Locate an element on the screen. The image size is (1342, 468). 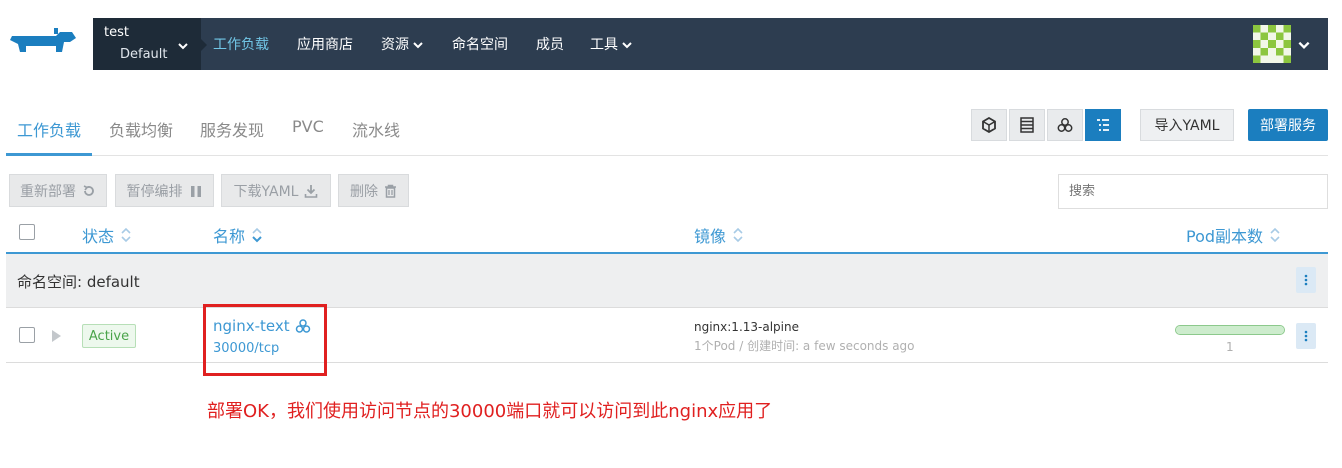
nav-tools: 工具 is located at coordinates (611, 44).